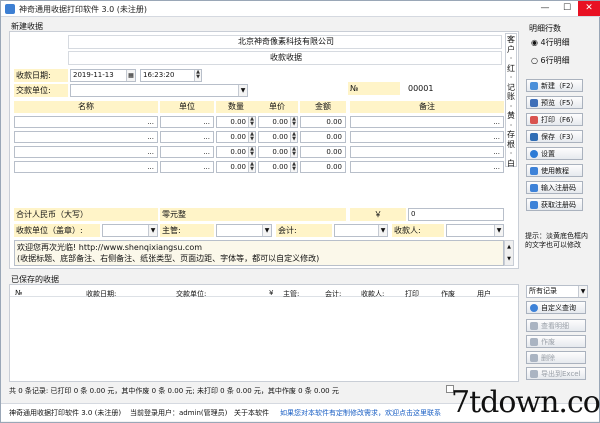 The height and width of the screenshot is (423, 600). What do you see at coordinates (556, 307) in the screenshot?
I see `custom-query-button: 自定义查询` at bounding box center [556, 307].